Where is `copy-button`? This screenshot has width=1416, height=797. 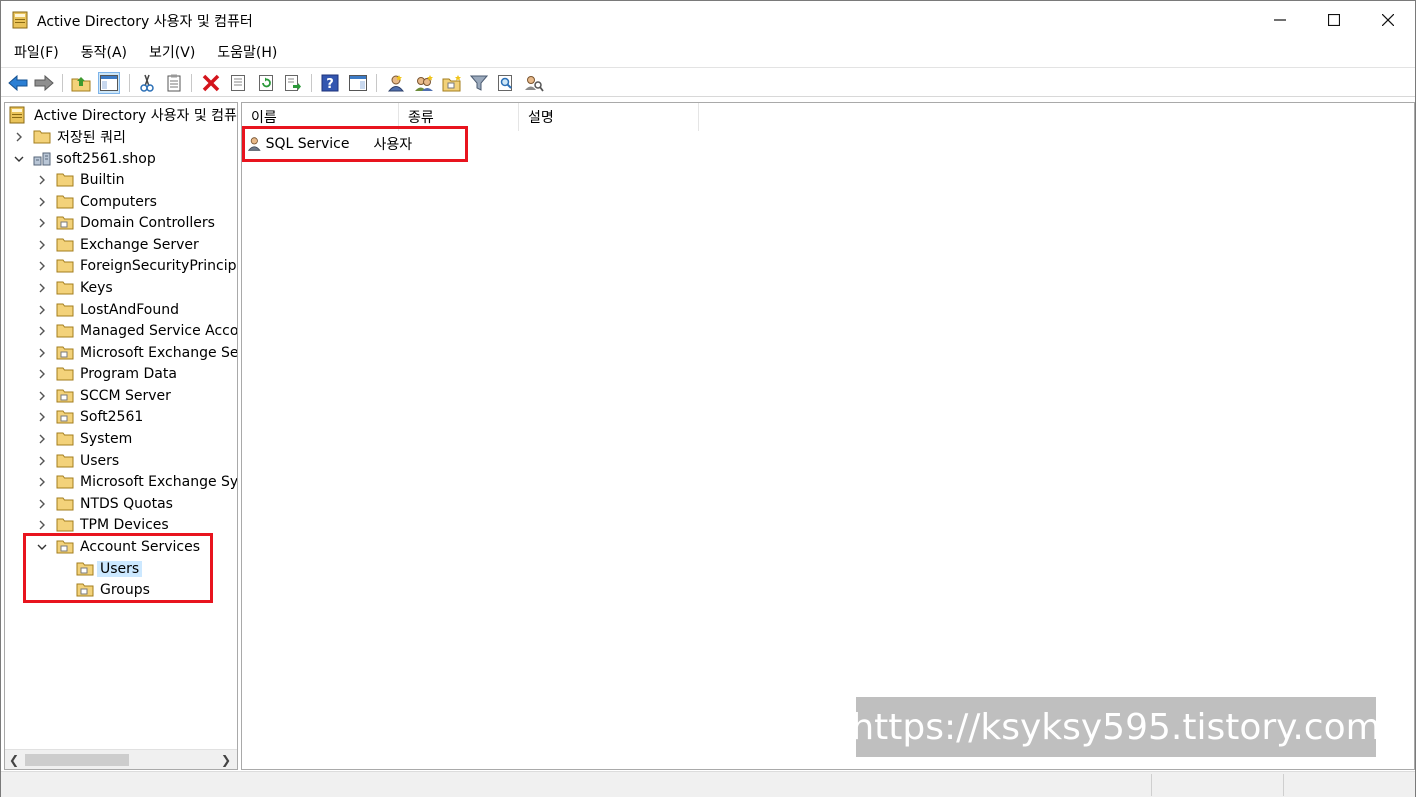
copy-button is located at coordinates (174, 83).